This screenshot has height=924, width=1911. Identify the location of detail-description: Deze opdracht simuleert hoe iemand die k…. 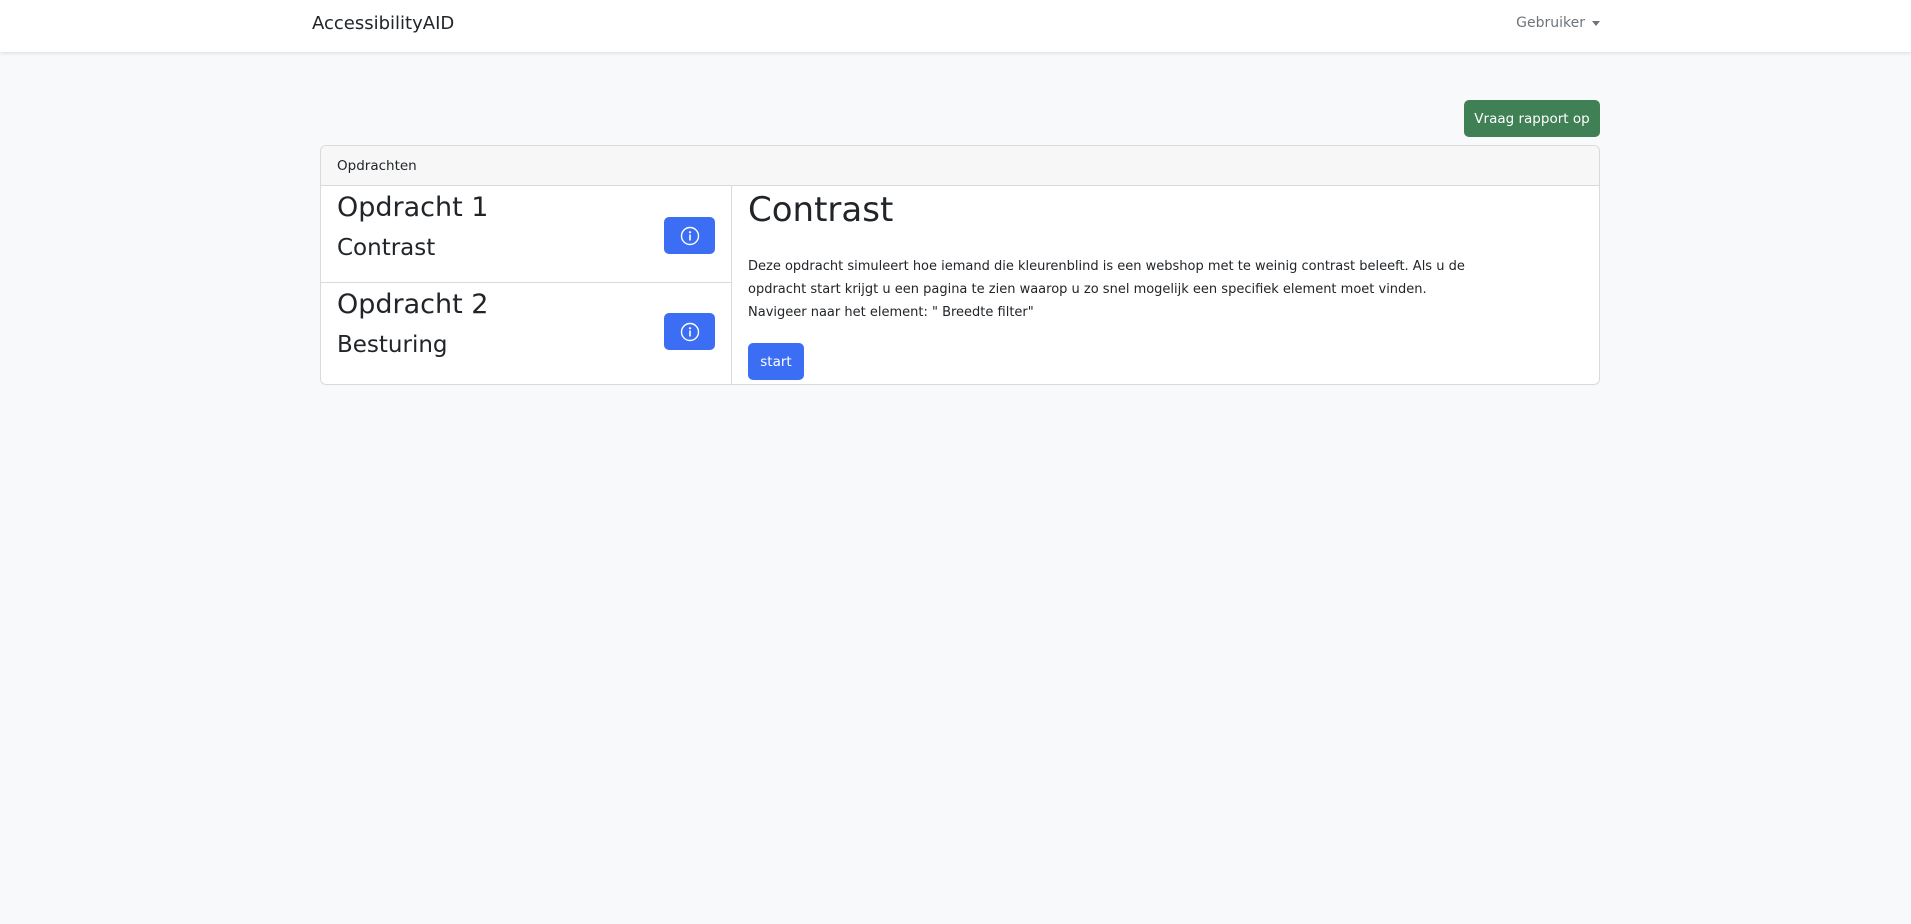
(1106, 278).